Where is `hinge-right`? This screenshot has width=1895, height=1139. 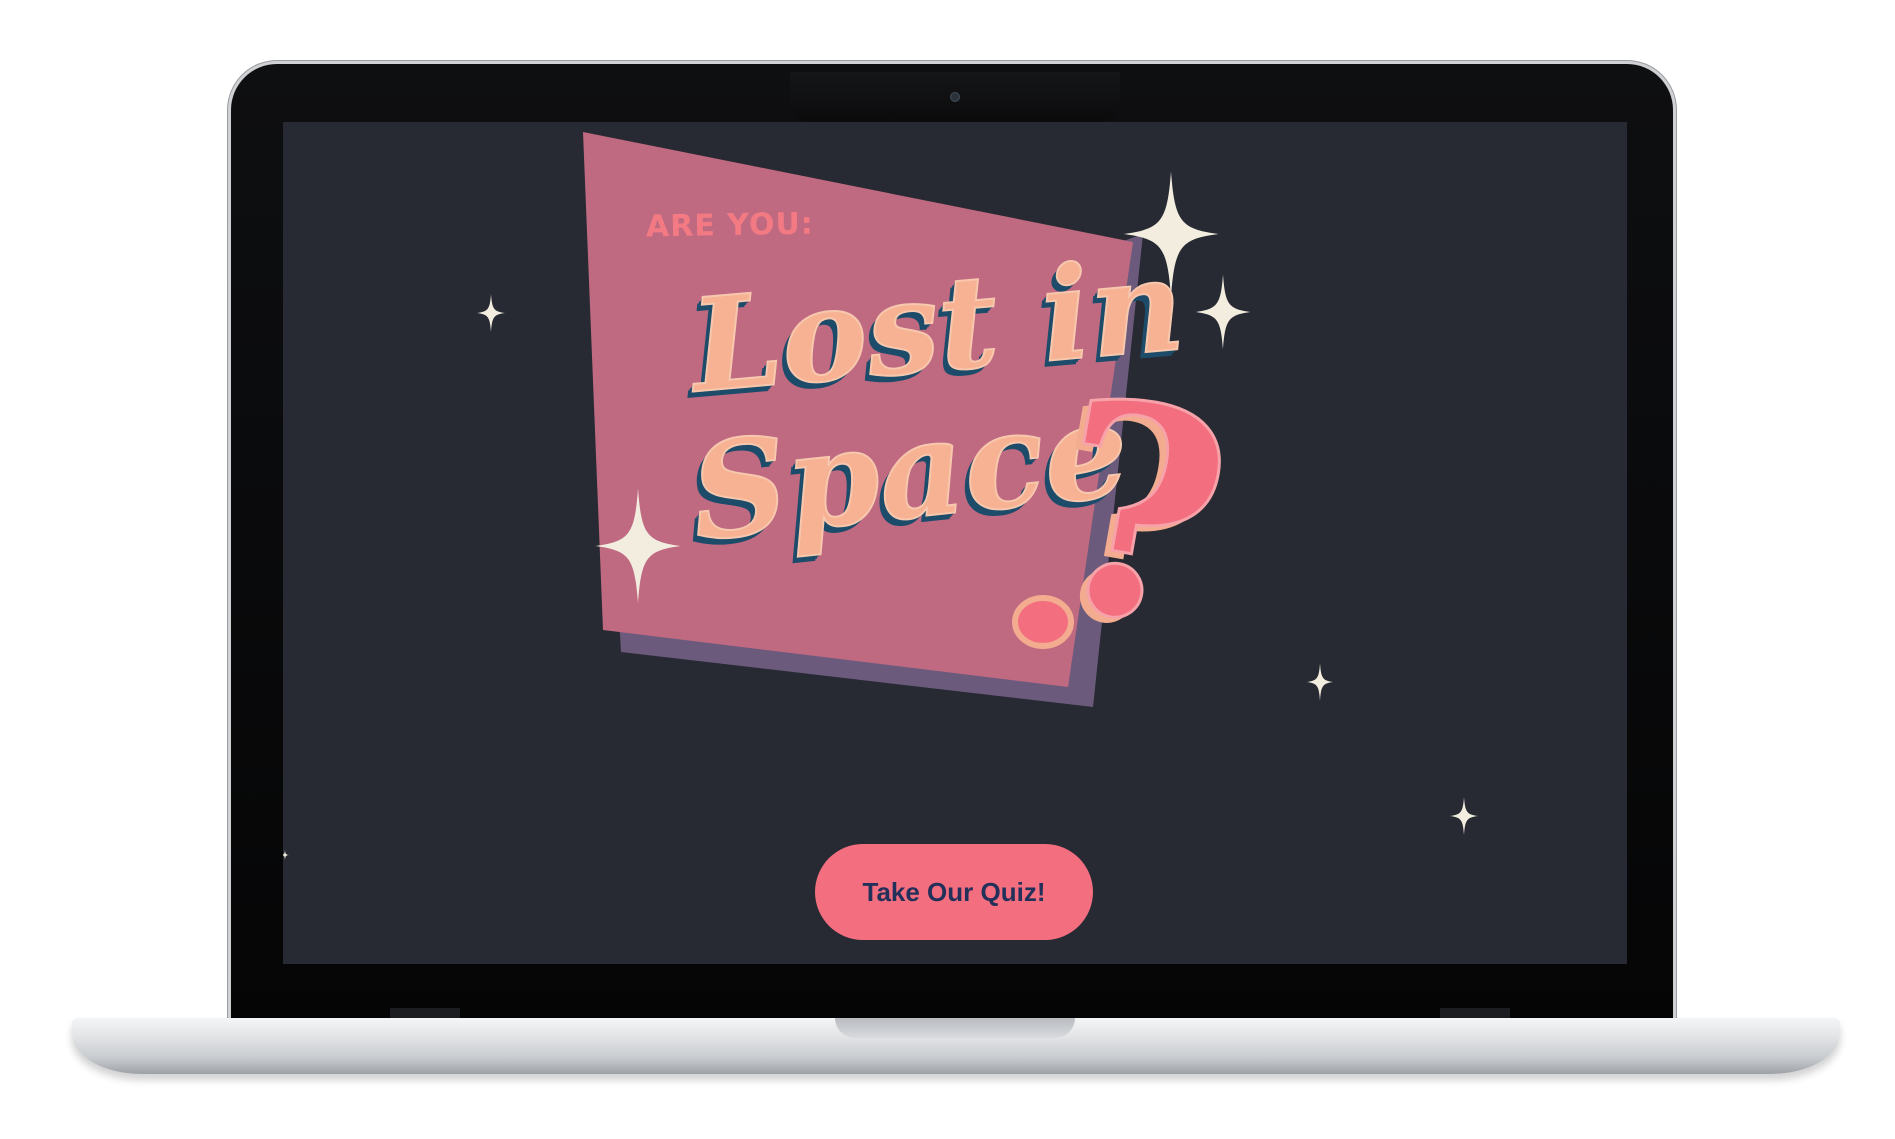 hinge-right is located at coordinates (1475, 1013).